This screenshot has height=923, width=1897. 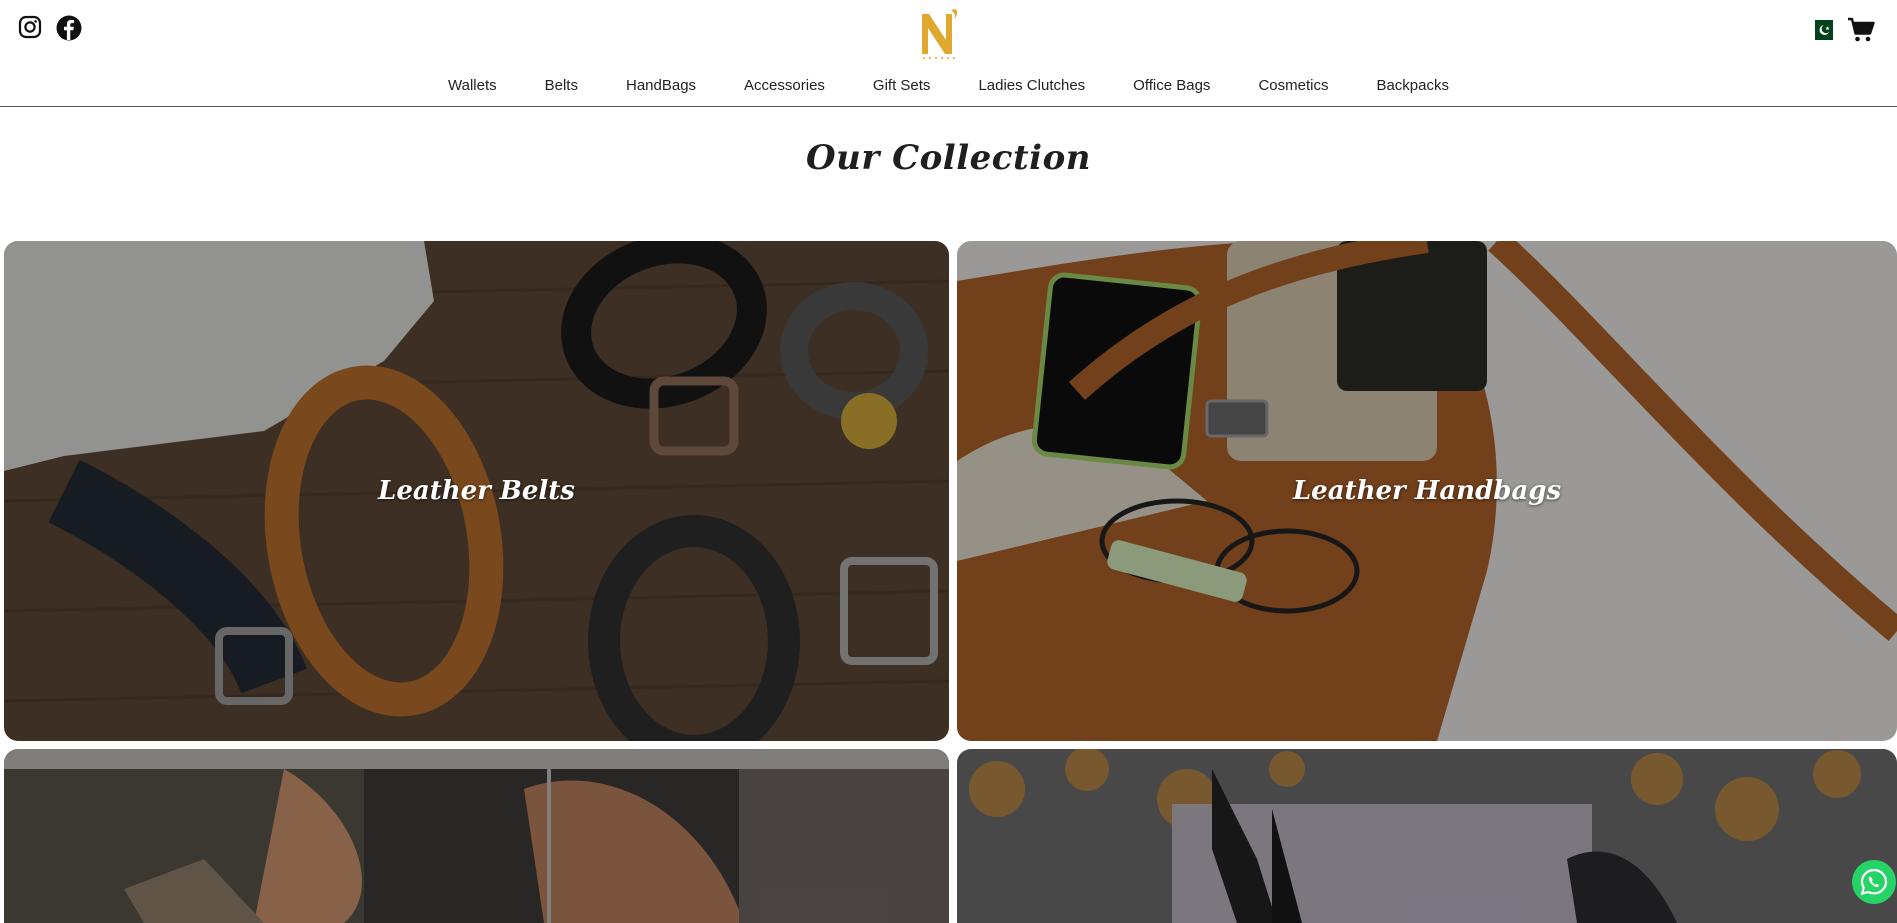 I want to click on collection-heading: Our Collection, so click(x=948, y=158).